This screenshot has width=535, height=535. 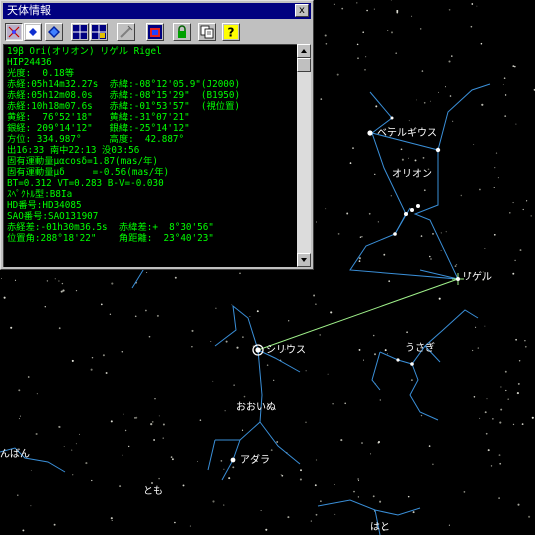 What do you see at coordinates (126, 32) in the screenshot?
I see `wand-button` at bounding box center [126, 32].